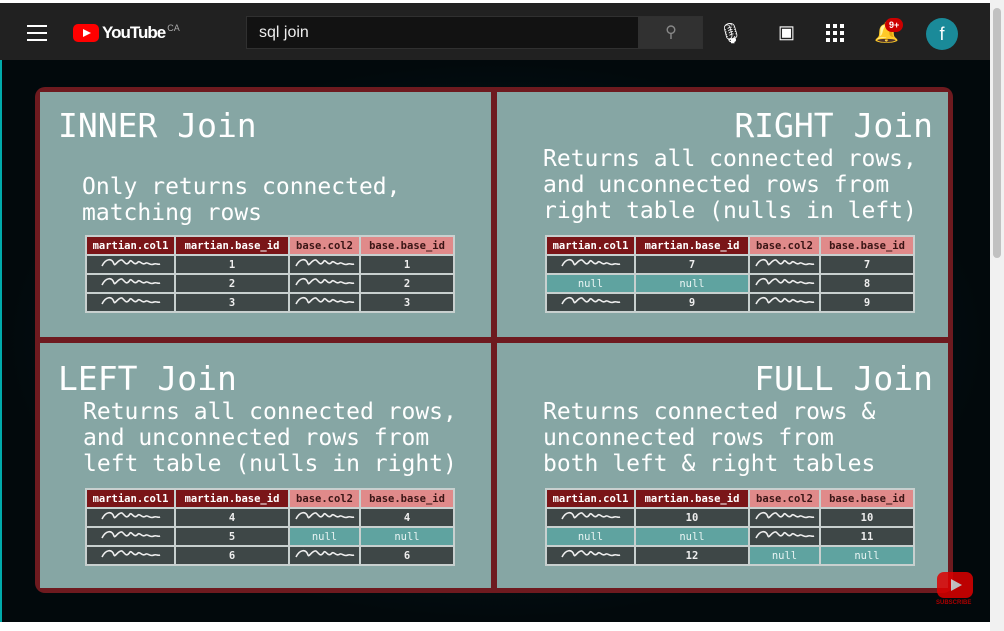  Describe the element at coordinates (407, 283) in the screenshot. I see `table-cell: 2` at that location.